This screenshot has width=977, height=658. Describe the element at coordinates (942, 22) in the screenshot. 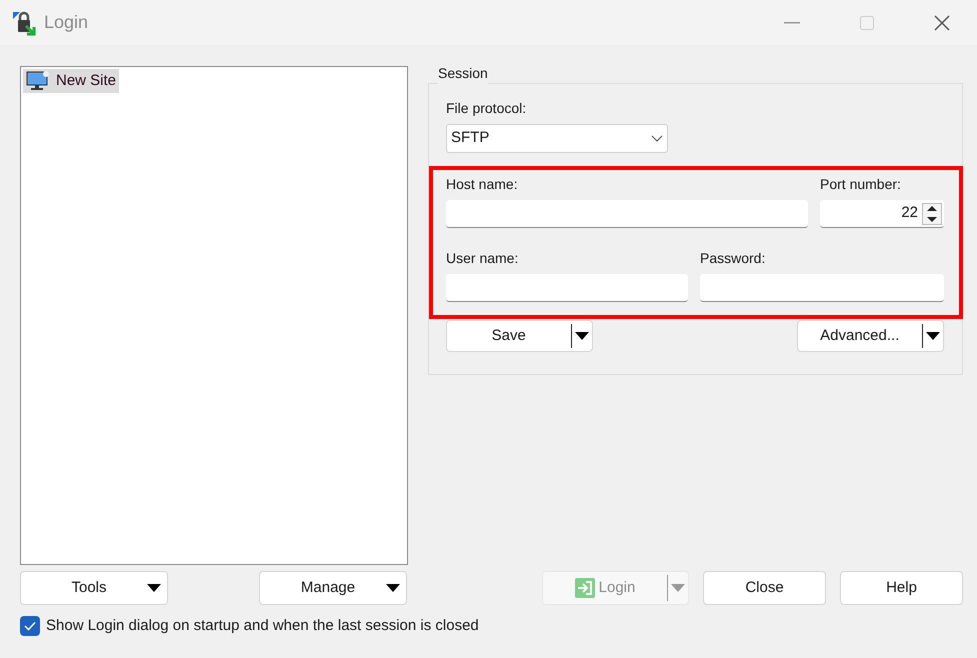

I see `close-icon` at that location.